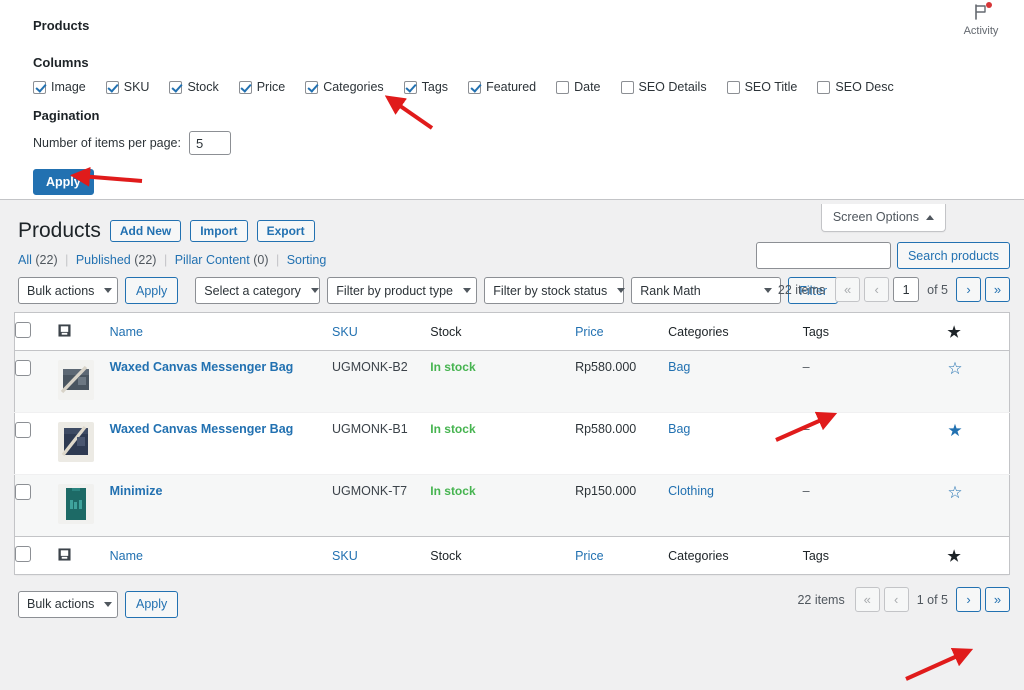  I want to click on screen-options-tab-button: Screen Options, so click(883, 218).